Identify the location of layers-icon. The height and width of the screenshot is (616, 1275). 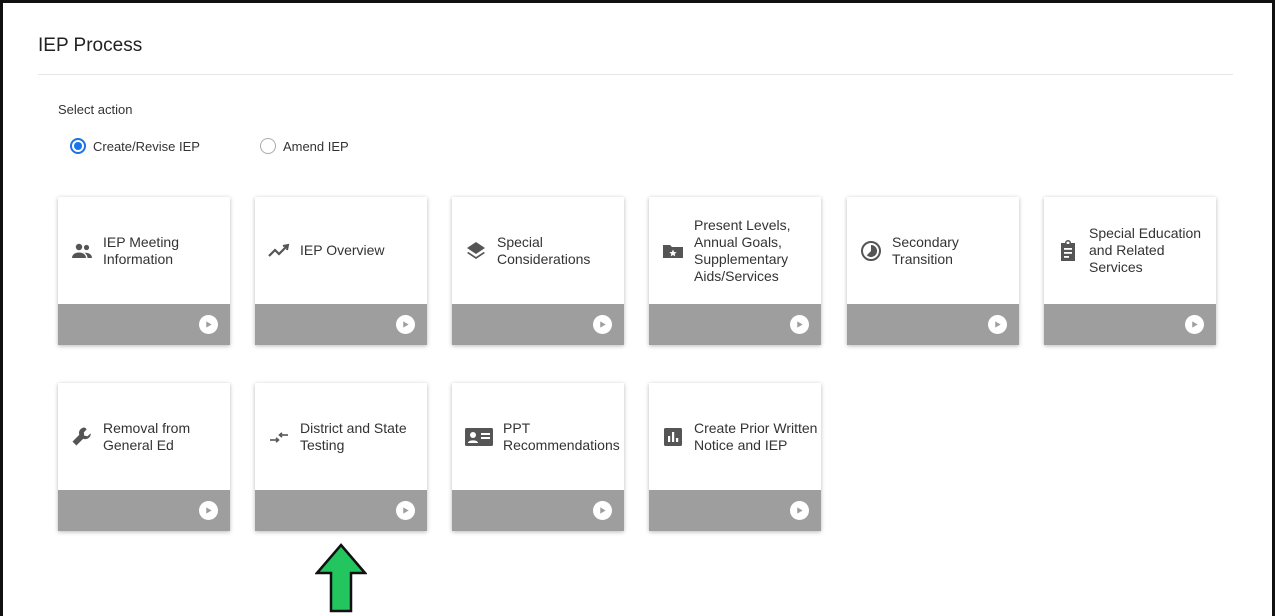
(476, 251).